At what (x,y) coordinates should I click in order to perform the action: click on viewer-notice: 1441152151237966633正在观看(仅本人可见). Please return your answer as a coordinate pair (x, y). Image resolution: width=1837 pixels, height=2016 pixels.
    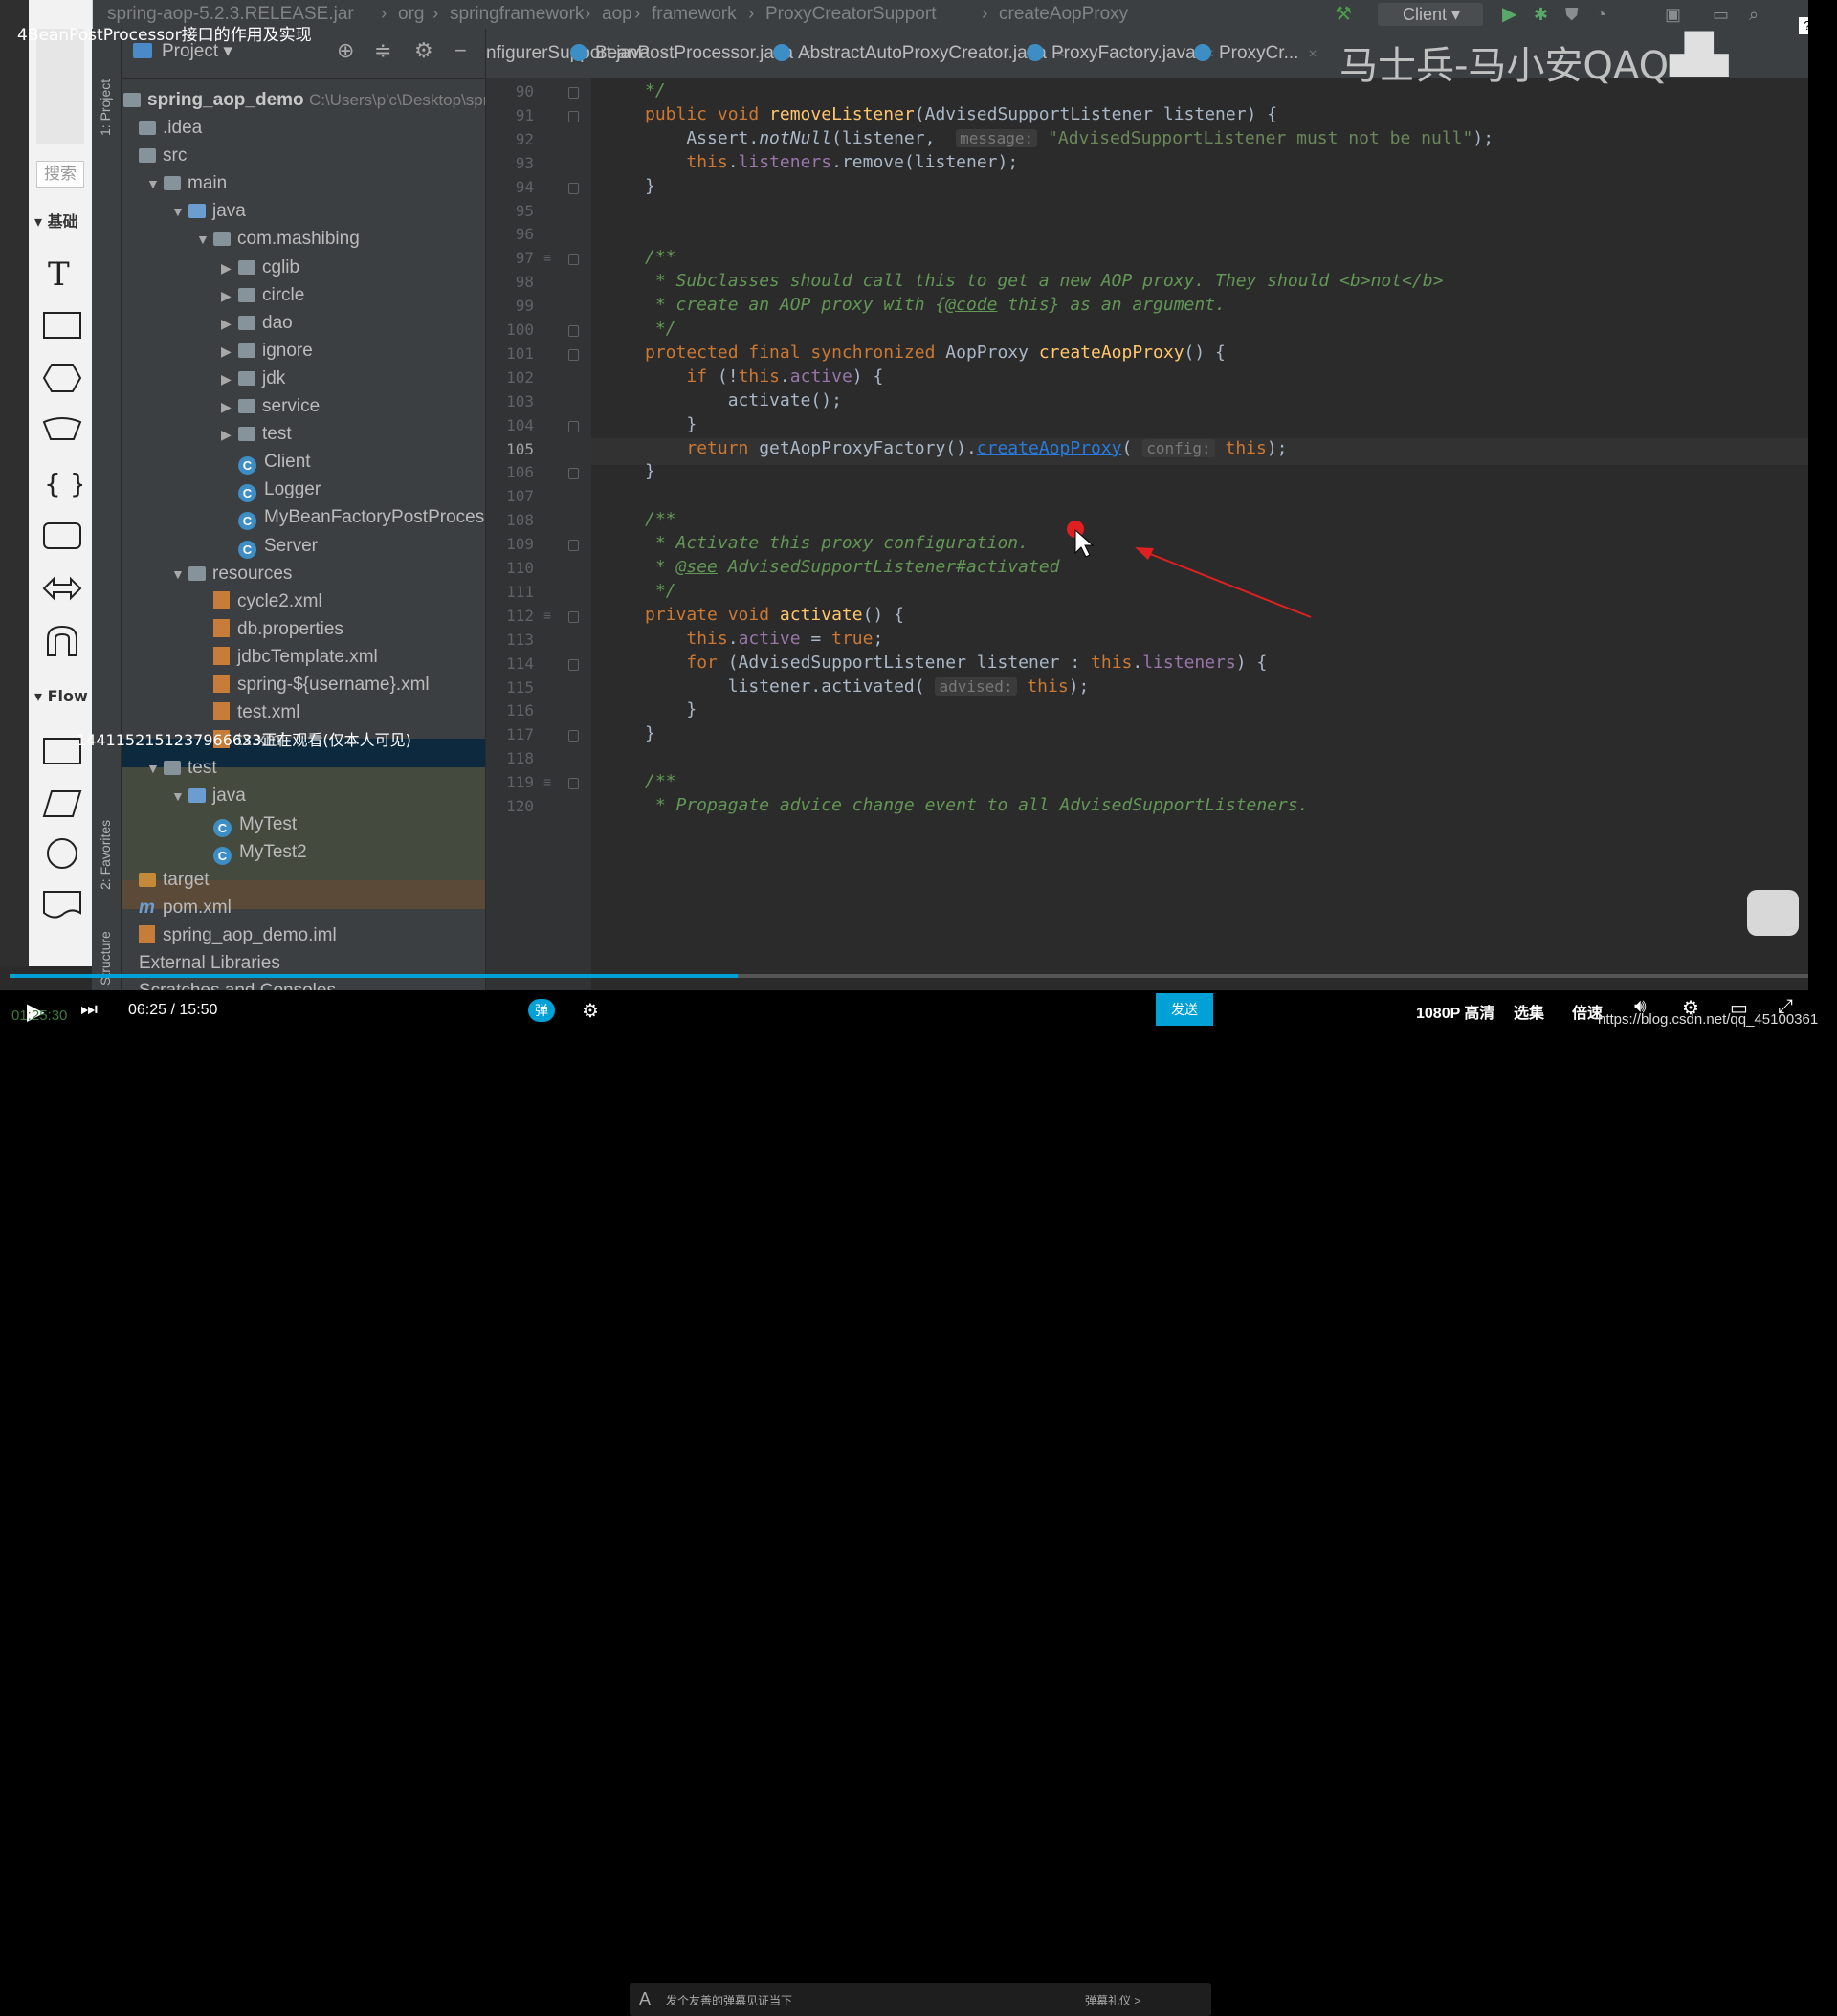
    Looking at the image, I should click on (244, 740).